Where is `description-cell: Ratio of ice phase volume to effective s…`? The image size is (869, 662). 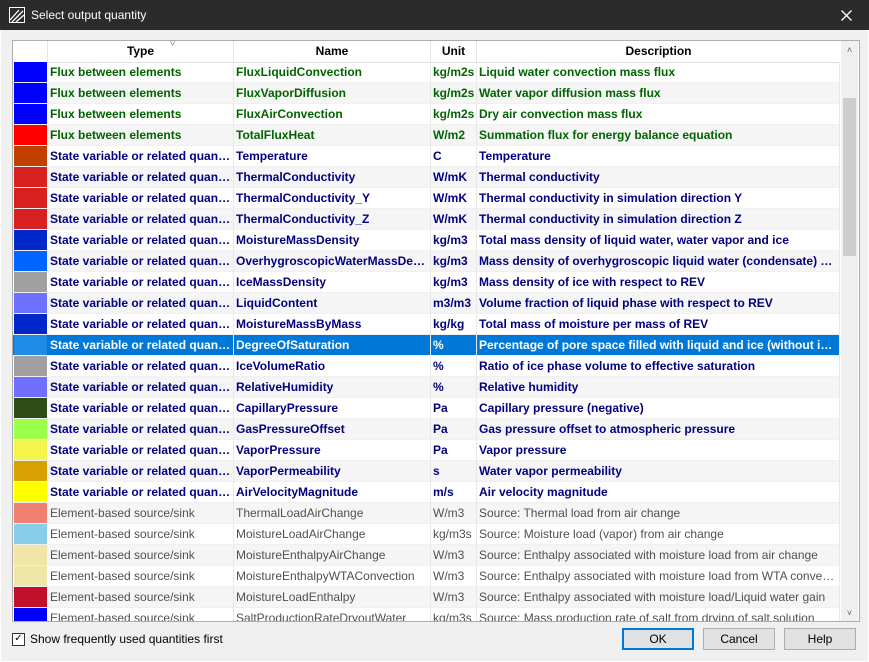
description-cell: Ratio of ice phase volume to effective s… is located at coordinates (658, 366).